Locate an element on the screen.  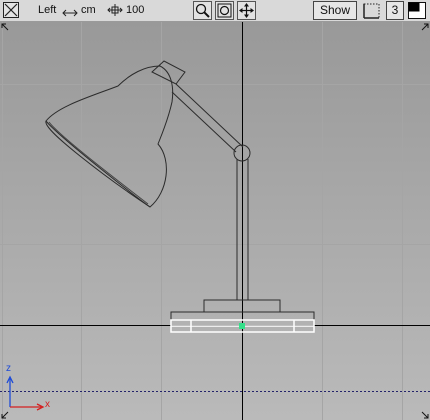
layout-number-button: 3 is located at coordinates (395, 10).